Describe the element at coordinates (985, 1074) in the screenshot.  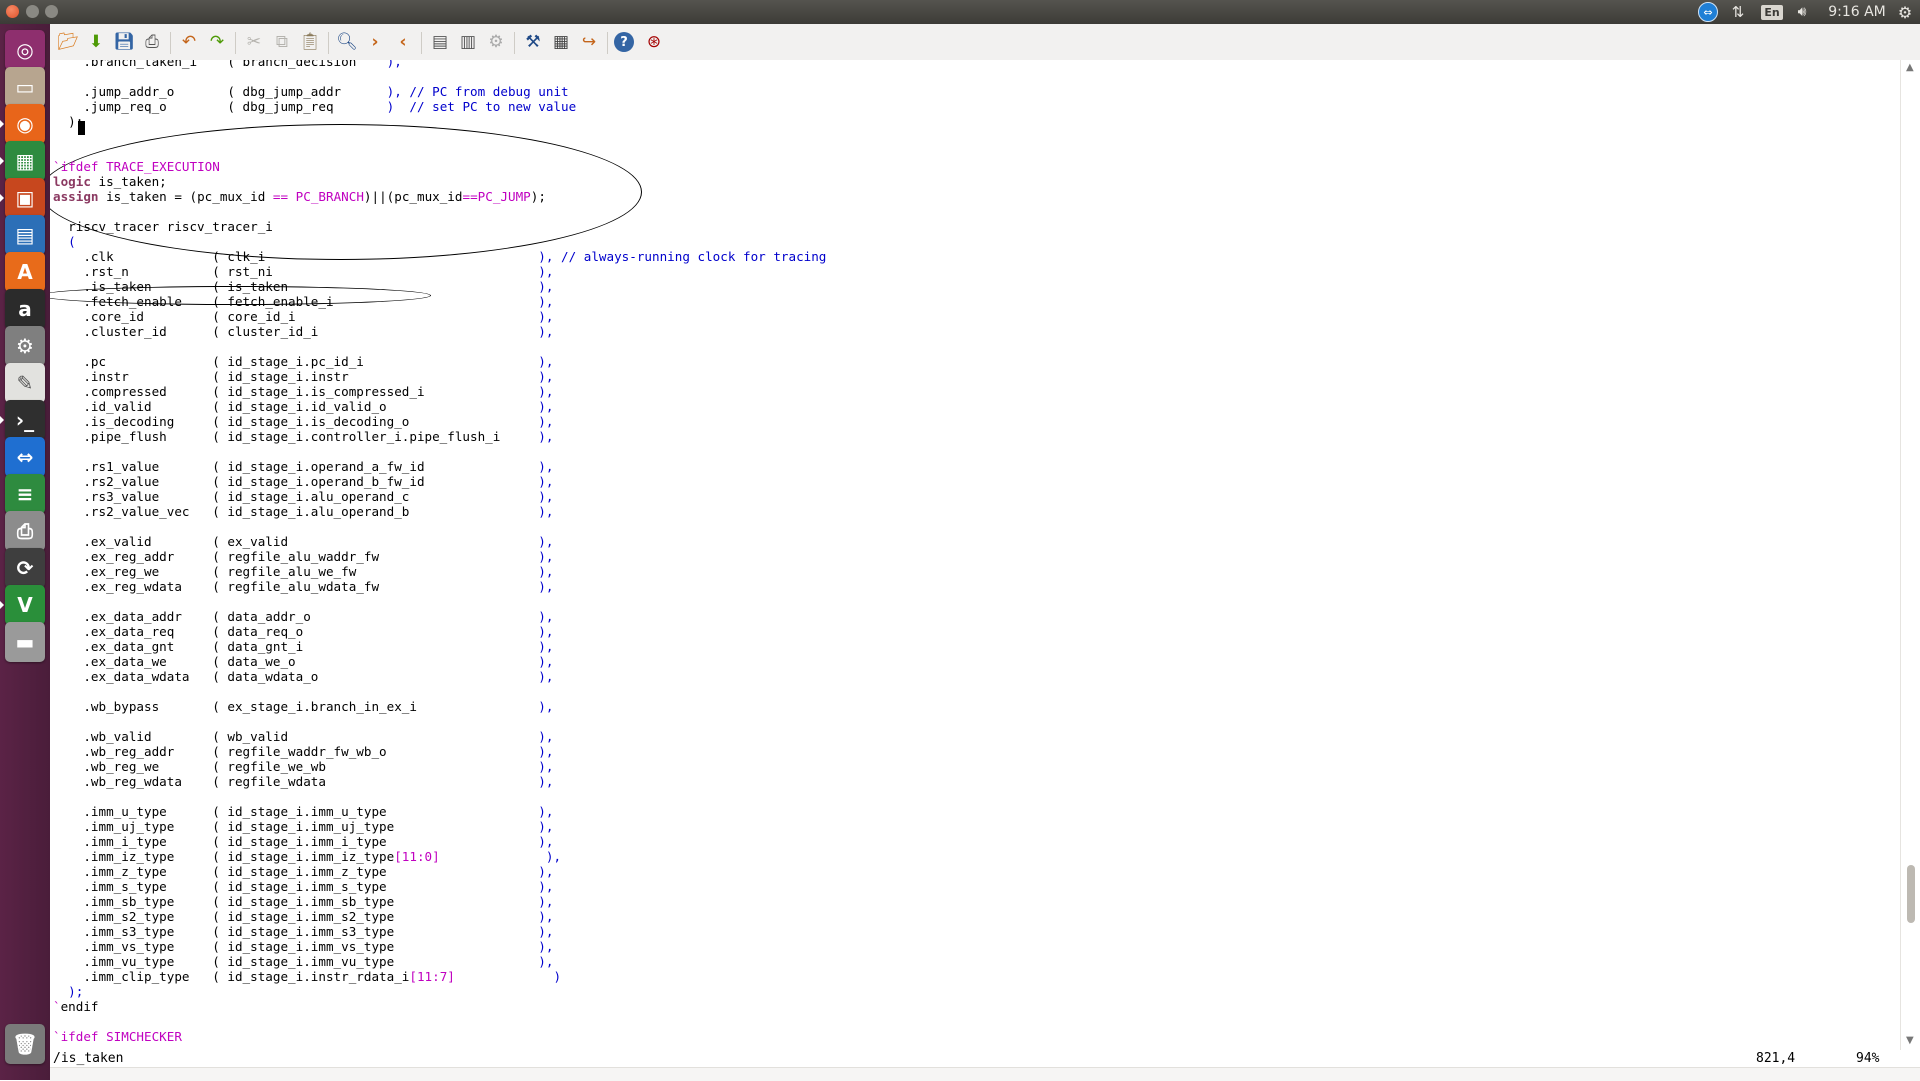
I see `horizontal-scrollbar` at that location.